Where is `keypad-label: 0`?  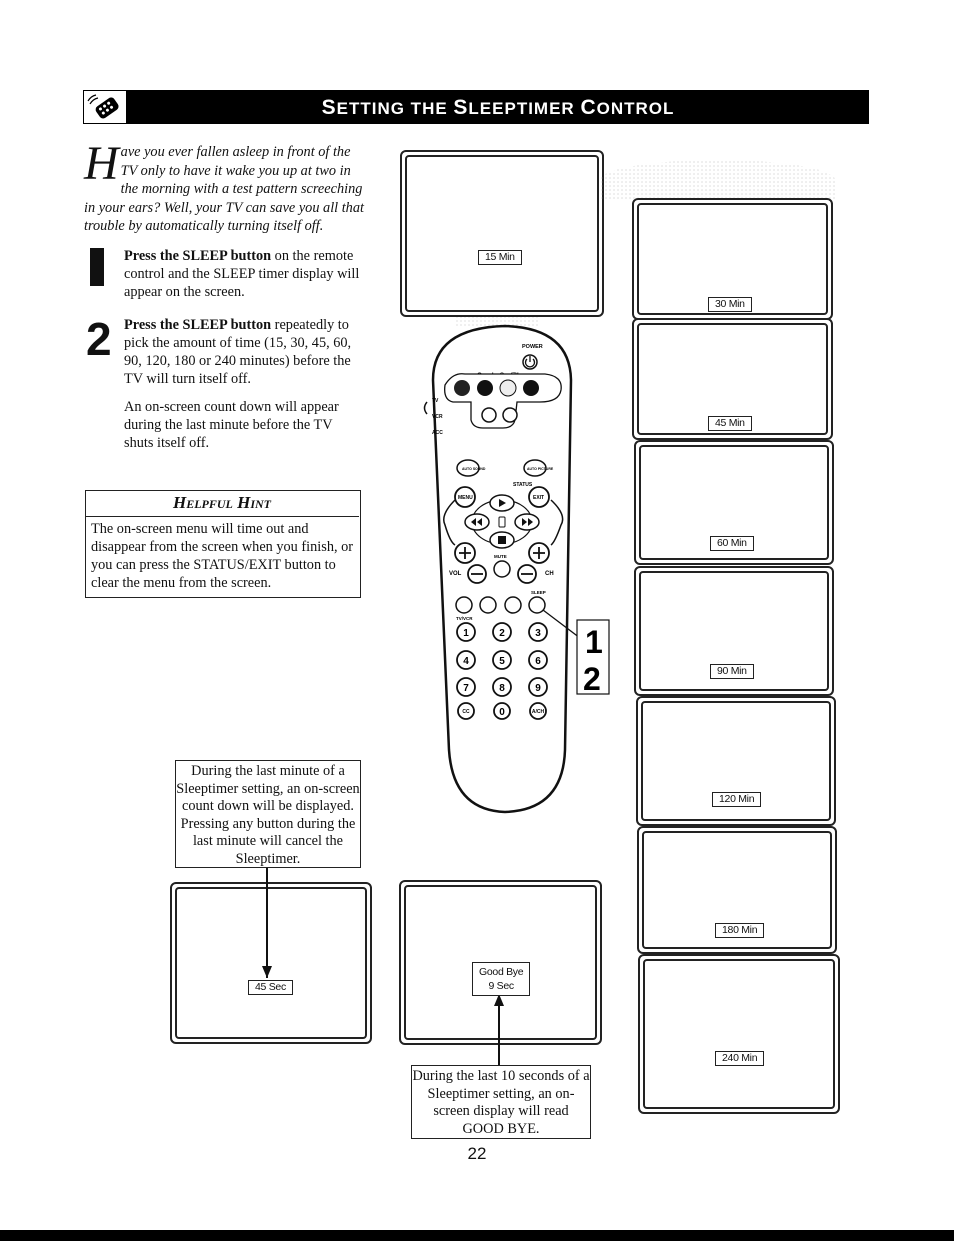 keypad-label: 0 is located at coordinates (502, 712).